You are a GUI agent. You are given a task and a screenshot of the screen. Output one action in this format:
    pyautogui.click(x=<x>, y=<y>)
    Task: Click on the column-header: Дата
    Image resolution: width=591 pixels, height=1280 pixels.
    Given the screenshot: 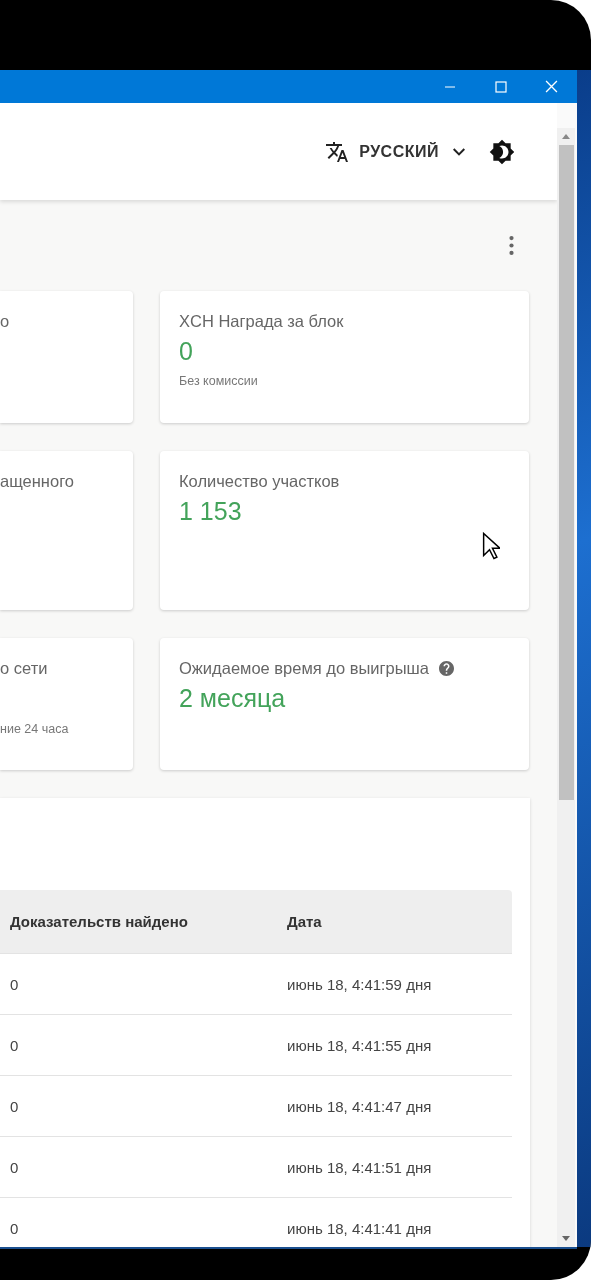 What is the action you would take?
    pyautogui.click(x=304, y=921)
    